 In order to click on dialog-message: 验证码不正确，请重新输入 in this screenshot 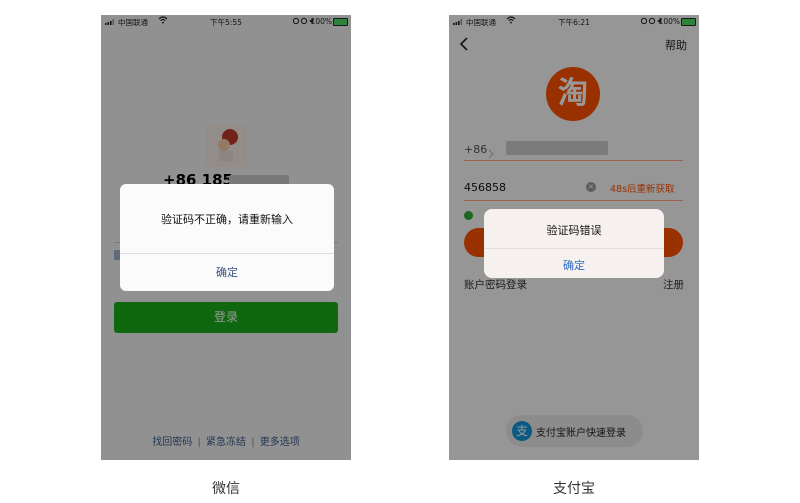, I will do `click(227, 219)`.